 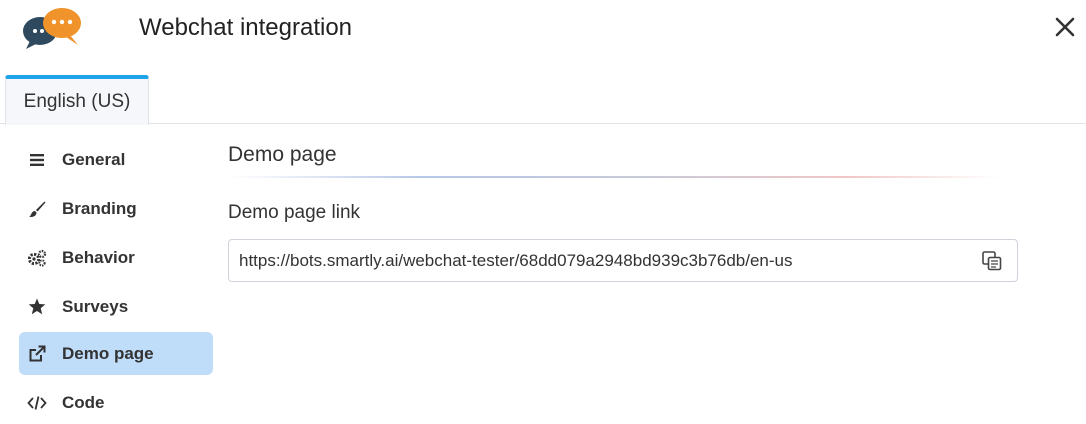 I want to click on sidebar-item-behavior: Behavior, so click(x=116, y=257).